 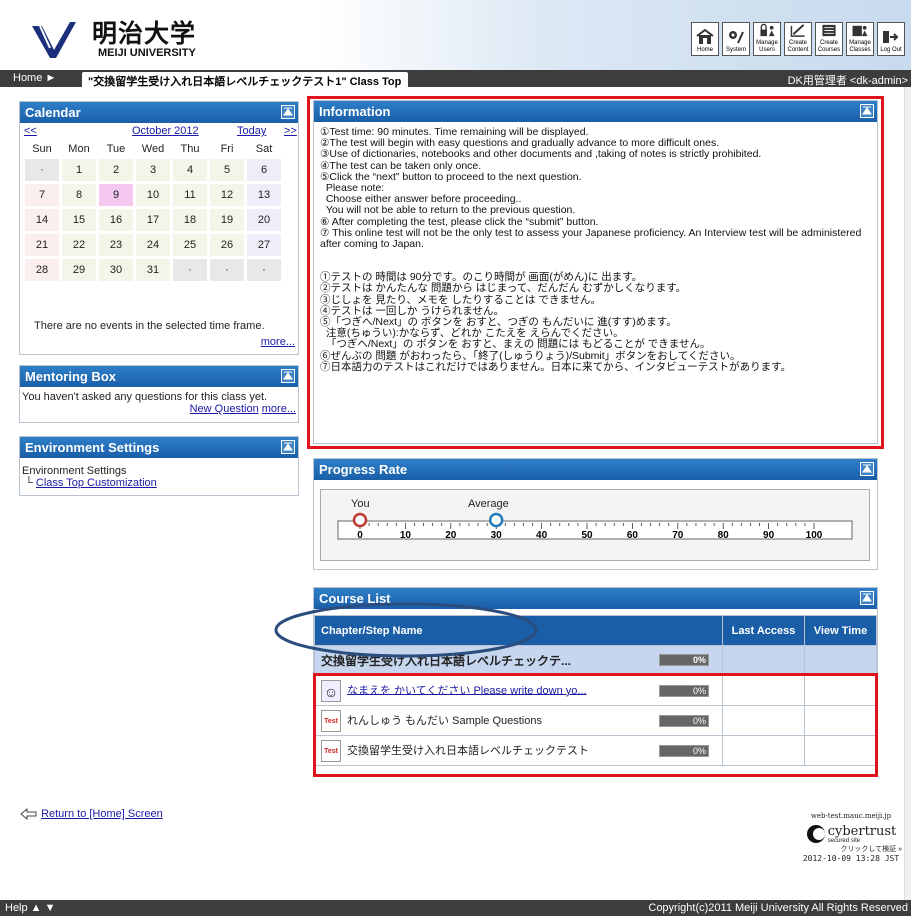 What do you see at coordinates (264, 149) in the screenshot?
I see `weekday-header: Sat` at bounding box center [264, 149].